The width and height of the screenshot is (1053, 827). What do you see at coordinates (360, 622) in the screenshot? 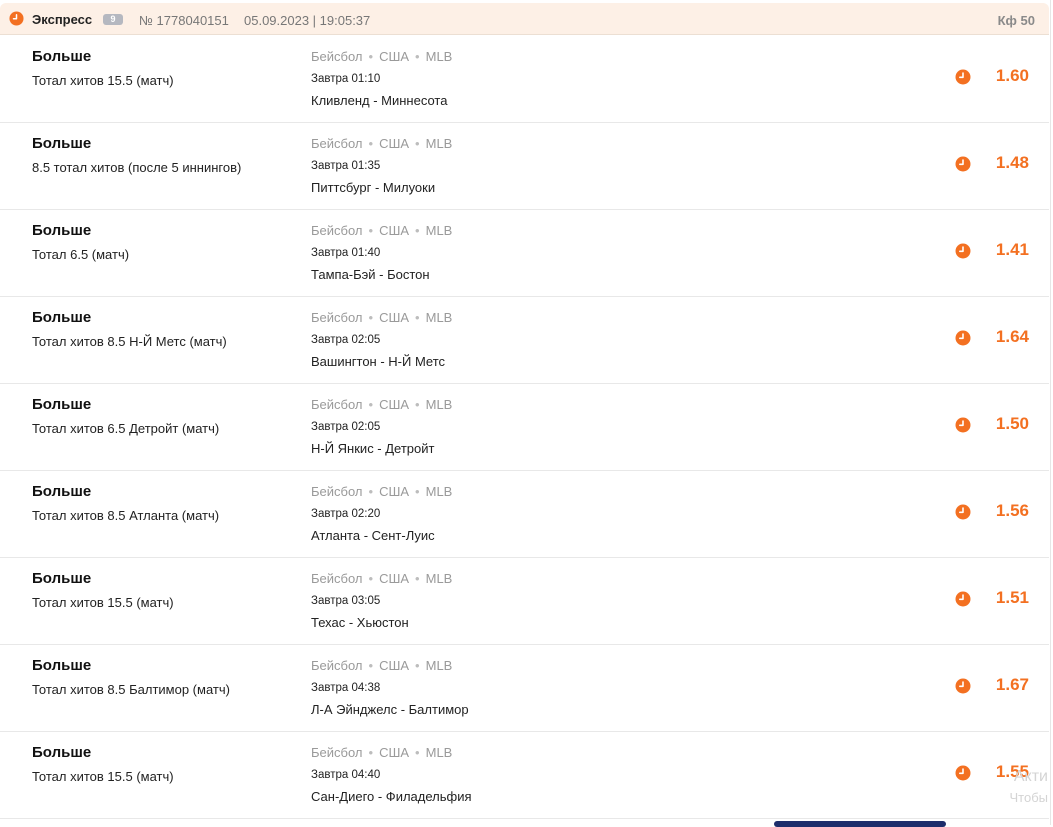
I see `event-teams: Техас - Хьюстон` at bounding box center [360, 622].